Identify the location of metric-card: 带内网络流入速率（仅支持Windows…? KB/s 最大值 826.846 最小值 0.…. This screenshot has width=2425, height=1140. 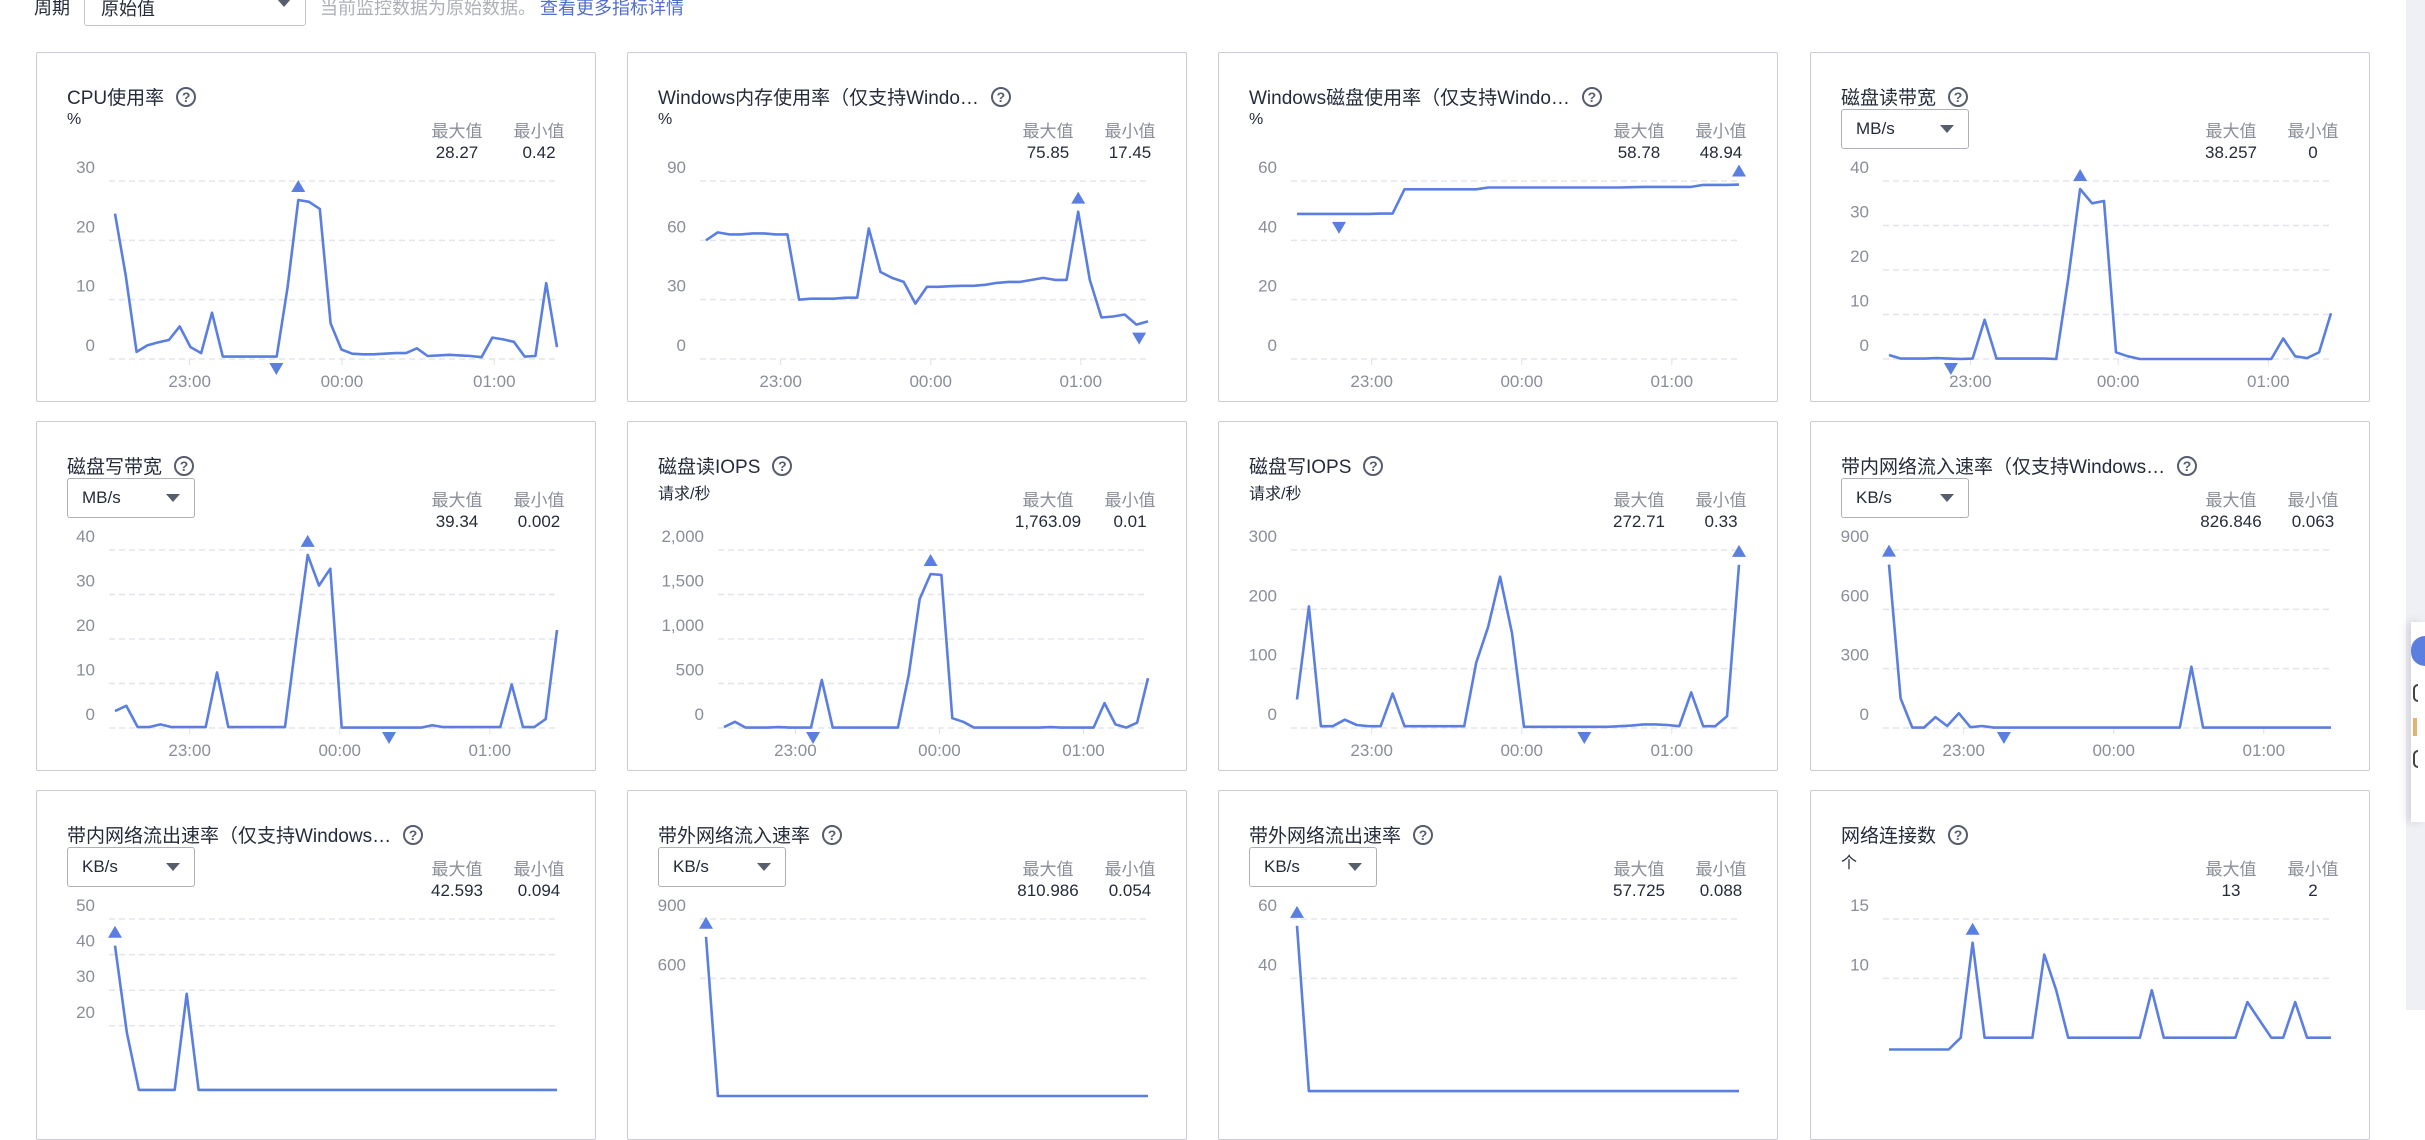
(2090, 596).